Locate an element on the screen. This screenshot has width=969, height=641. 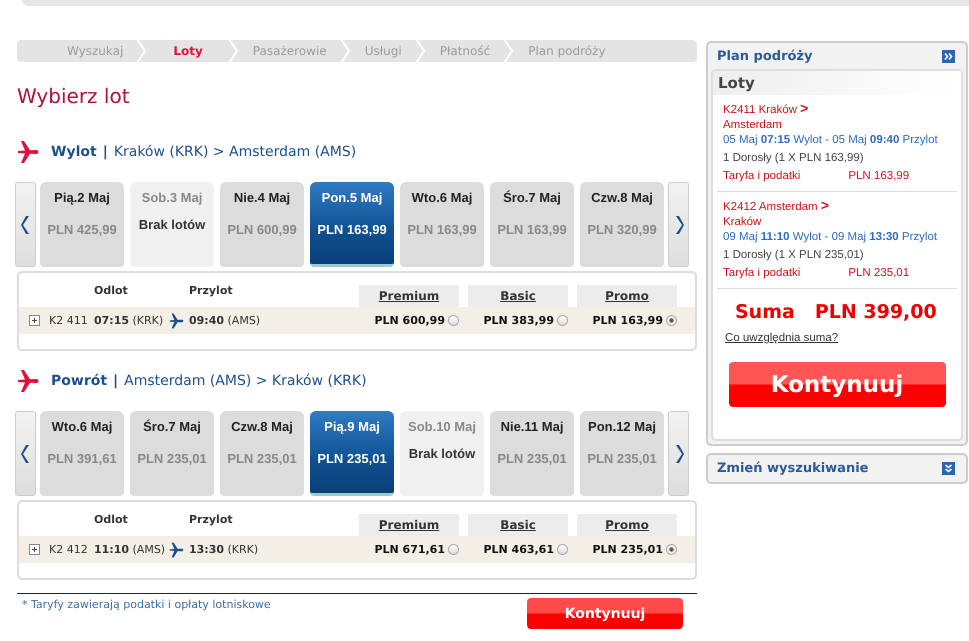
date-tab: Śro.7 Maj PLN 235,01 is located at coordinates (172, 453).